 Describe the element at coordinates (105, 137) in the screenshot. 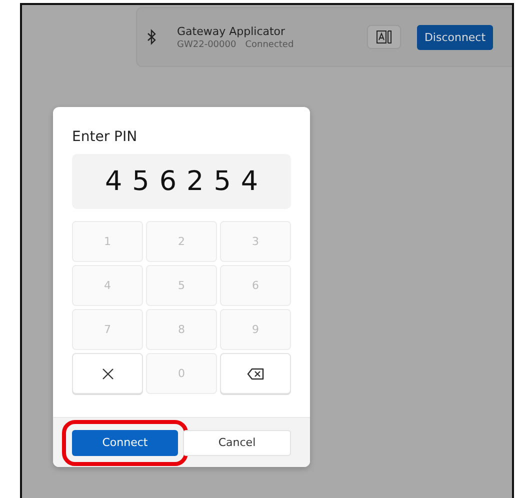

I see `dialog-title: Enter PIN` at that location.